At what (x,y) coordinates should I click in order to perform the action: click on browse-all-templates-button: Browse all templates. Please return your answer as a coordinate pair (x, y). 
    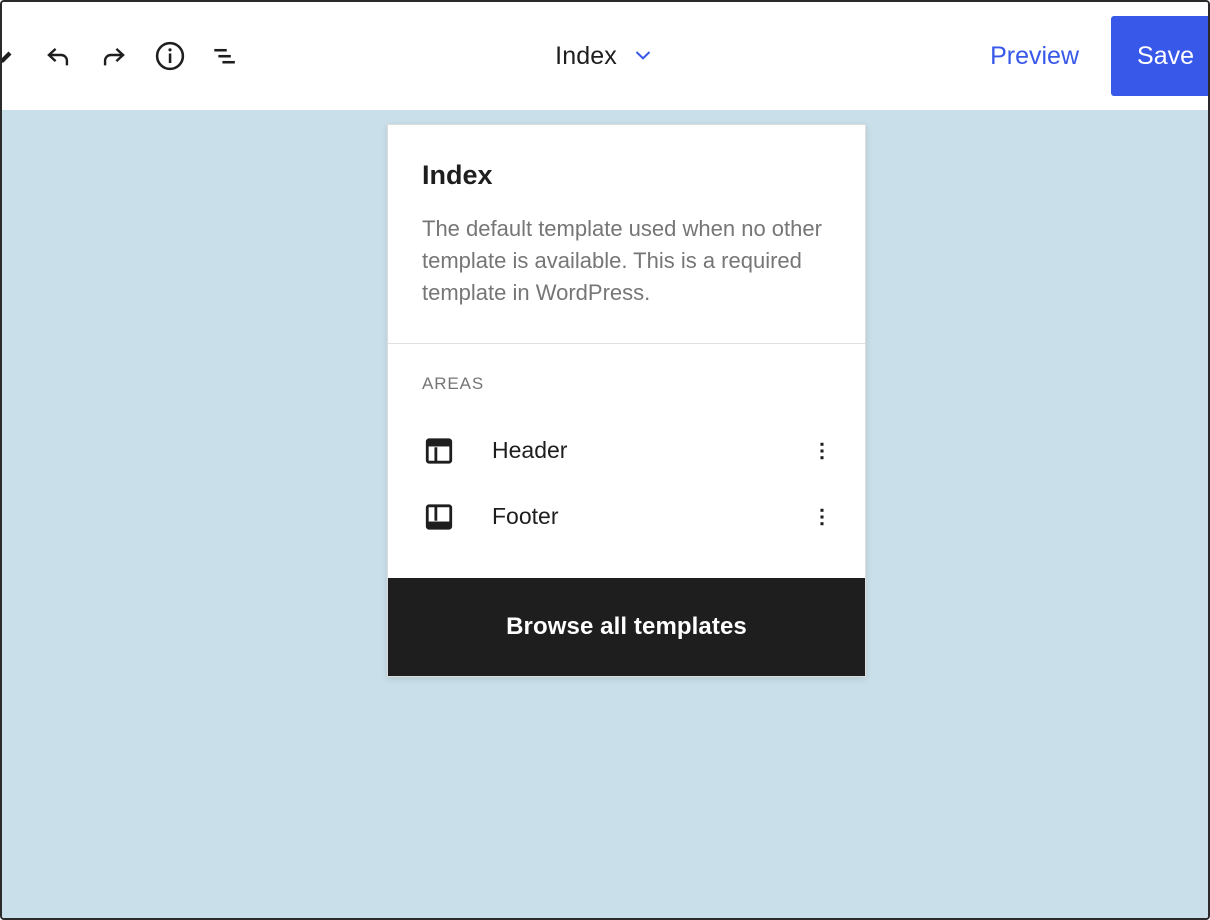
    Looking at the image, I should click on (626, 626).